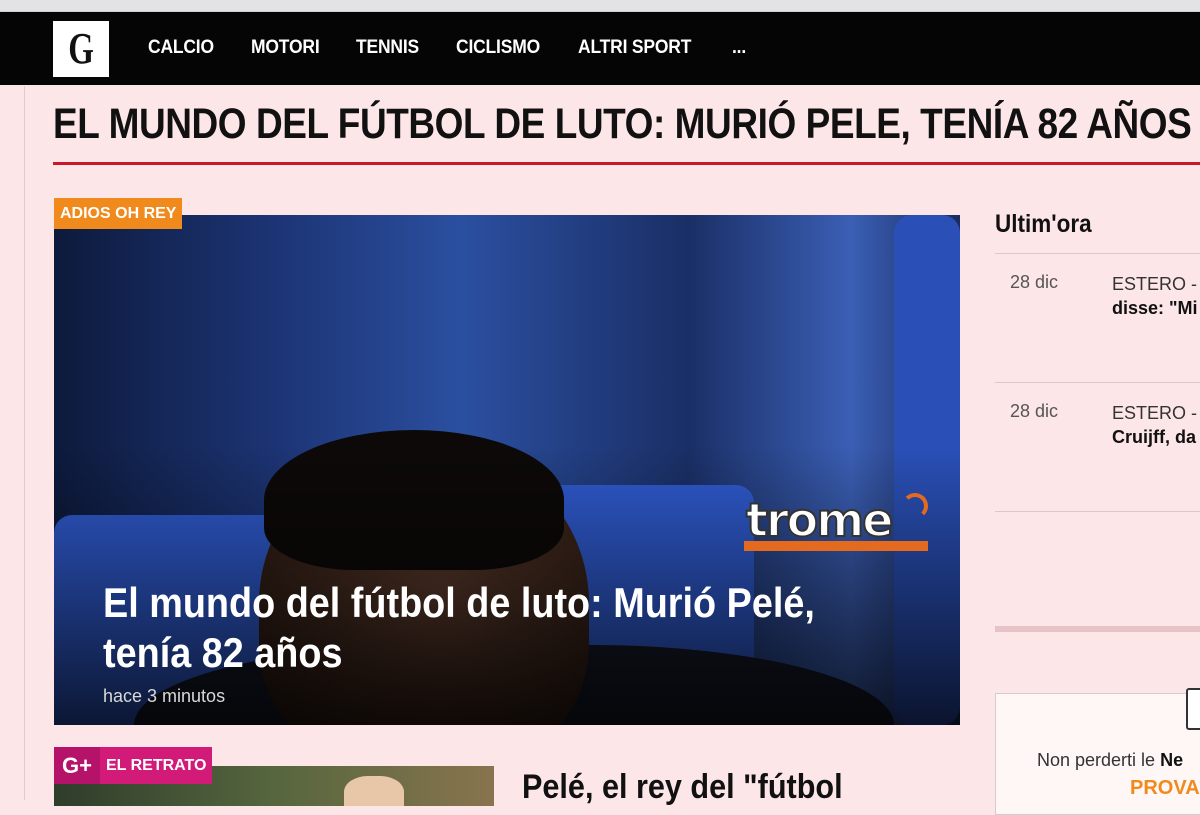 The height and width of the screenshot is (815, 1200). What do you see at coordinates (1156, 308) in the screenshot?
I see `news-headline: disse: "Mi Moratti rep già dell'Int` at bounding box center [1156, 308].